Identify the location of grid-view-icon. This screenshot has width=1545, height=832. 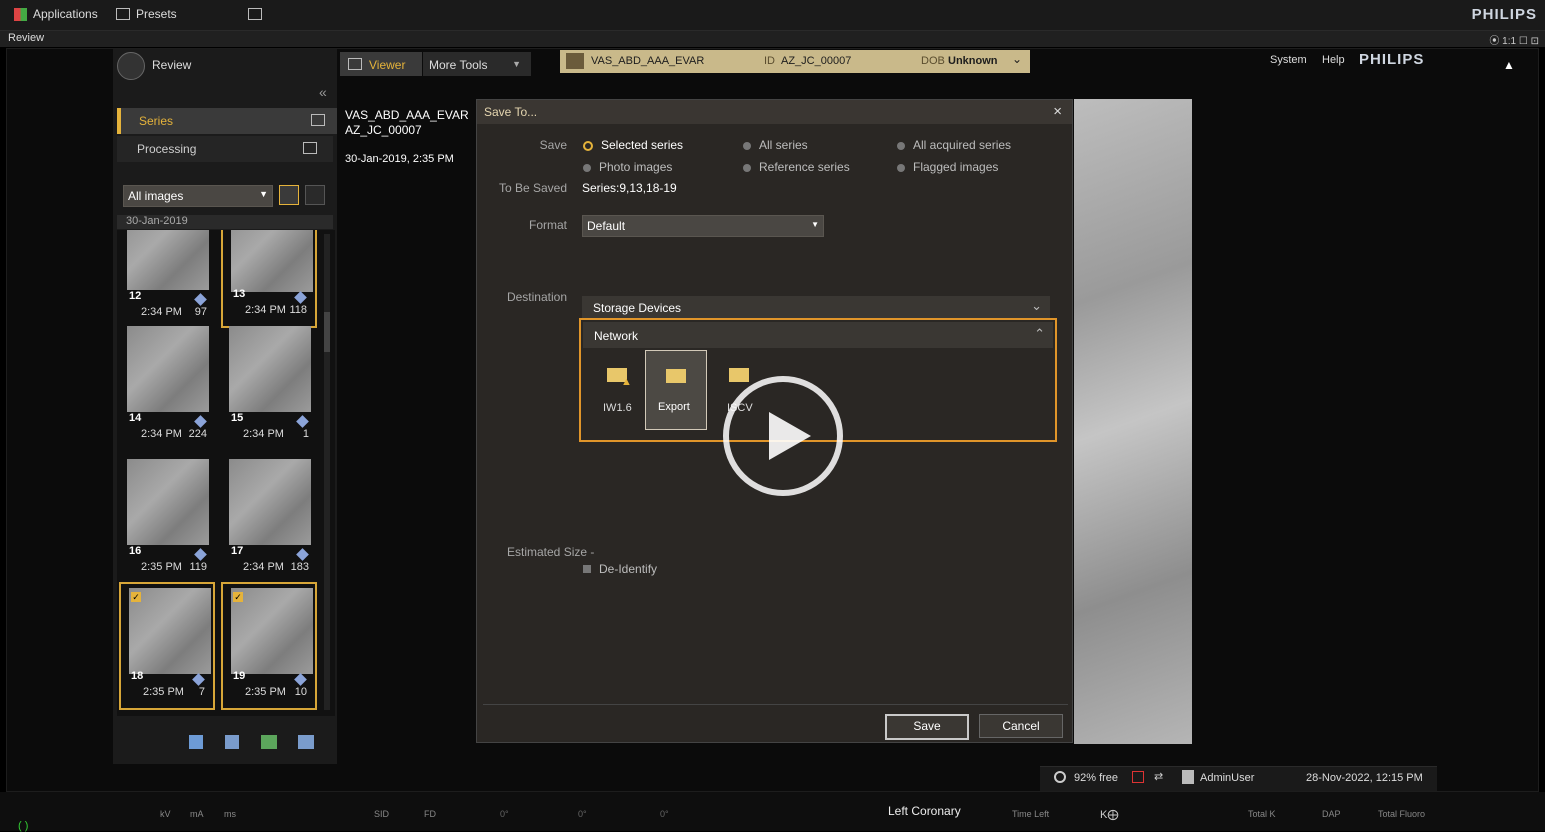
(289, 195).